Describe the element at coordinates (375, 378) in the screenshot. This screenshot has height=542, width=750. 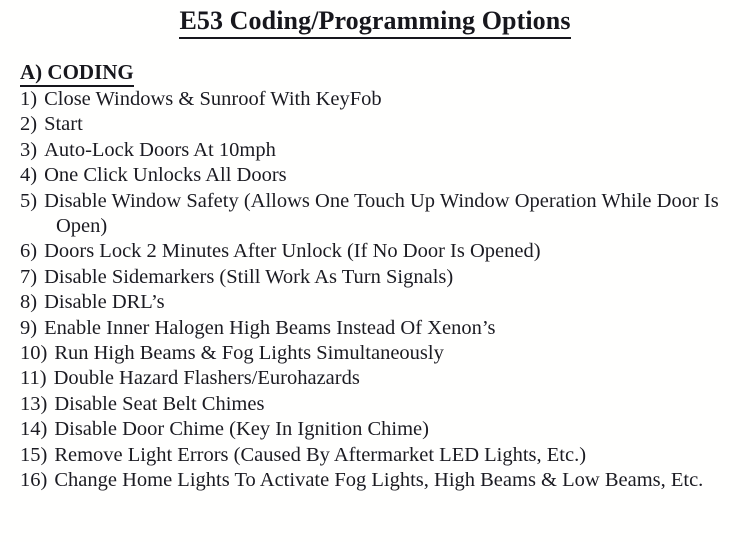
I see `list-item: 11) Double Hazard Flashers/Eurohazards` at that location.